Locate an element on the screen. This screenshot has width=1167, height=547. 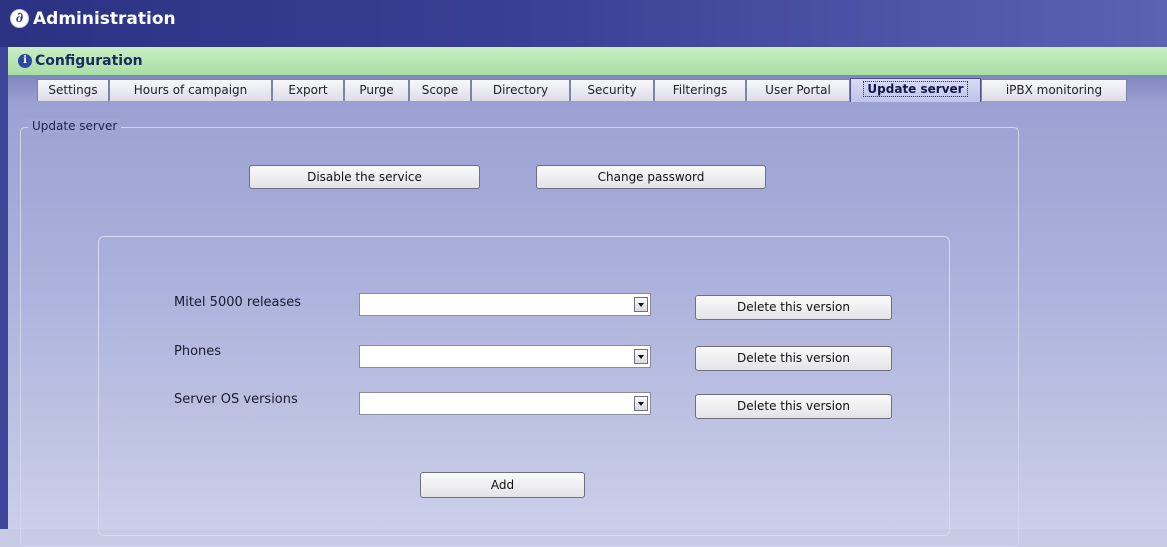
group-label: Update server is located at coordinates (75, 126).